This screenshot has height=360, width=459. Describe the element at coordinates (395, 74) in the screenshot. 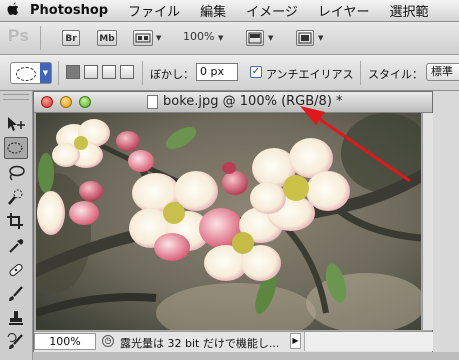

I see `style-label: スタイル：` at that location.